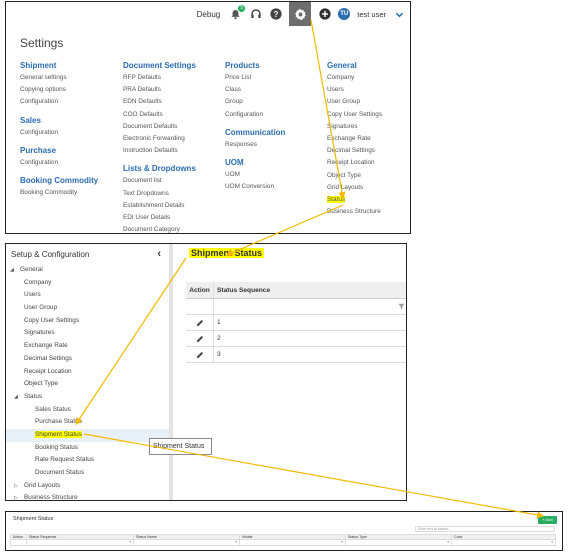 The image size is (568, 553). I want to click on menu-item-object-type: Object Type, so click(368, 176).